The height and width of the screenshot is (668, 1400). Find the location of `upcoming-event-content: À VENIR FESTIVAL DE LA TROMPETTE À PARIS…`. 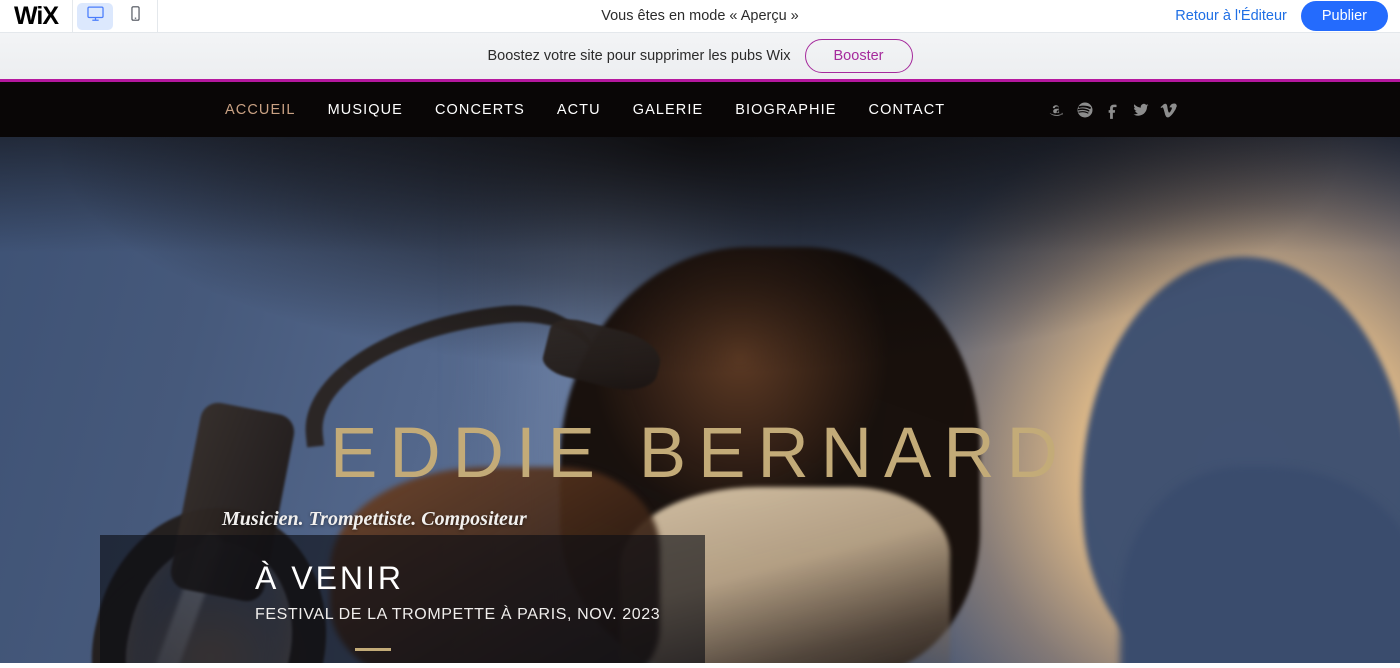

upcoming-event-content: À VENIR FESTIVAL DE LA TROMPETTE À PARIS… is located at coordinates (402, 579).